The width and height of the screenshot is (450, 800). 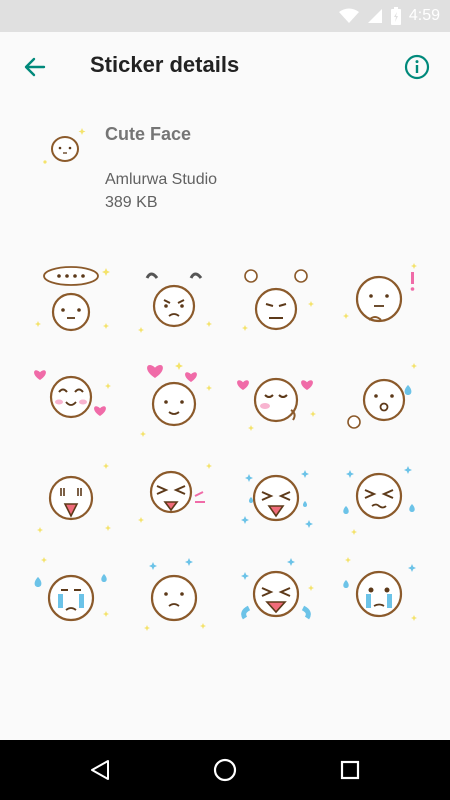 I want to click on sticker-laughing, so click(x=174, y=495).